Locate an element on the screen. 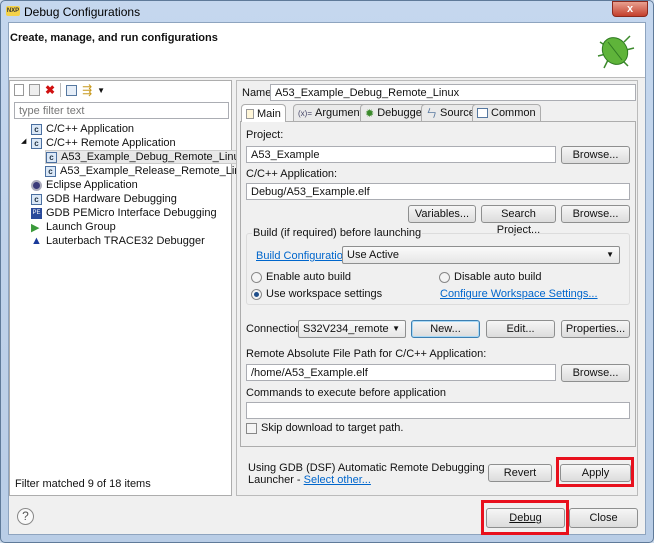 The image size is (654, 543). tree-item-label: GDB PEMicro Interface Debugging is located at coordinates (131, 213).